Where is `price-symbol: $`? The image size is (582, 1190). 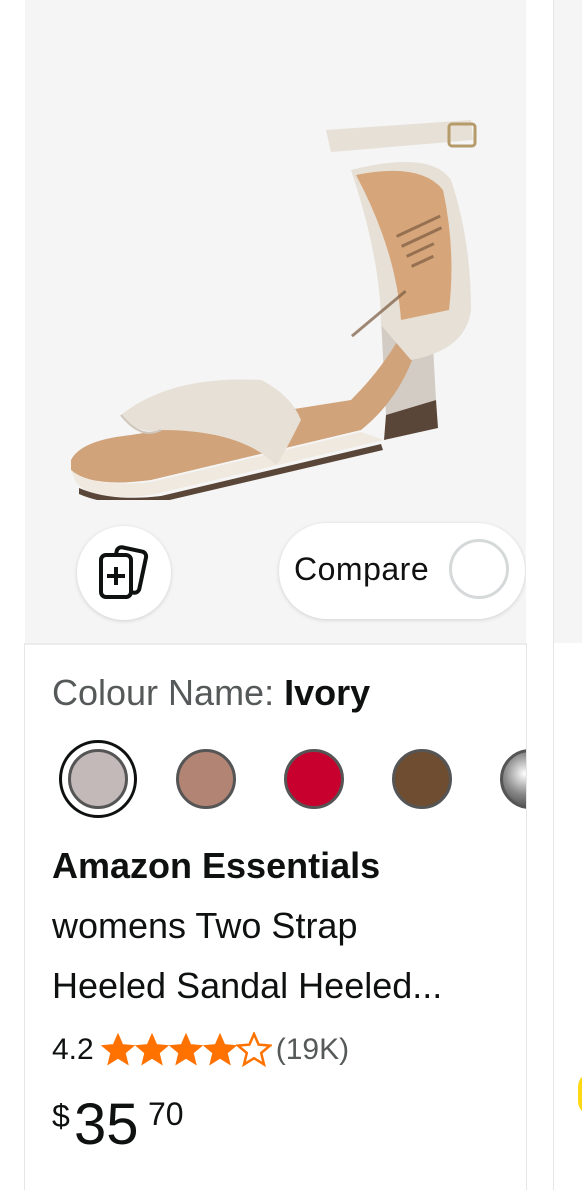
price-symbol: $ is located at coordinates (61, 1116).